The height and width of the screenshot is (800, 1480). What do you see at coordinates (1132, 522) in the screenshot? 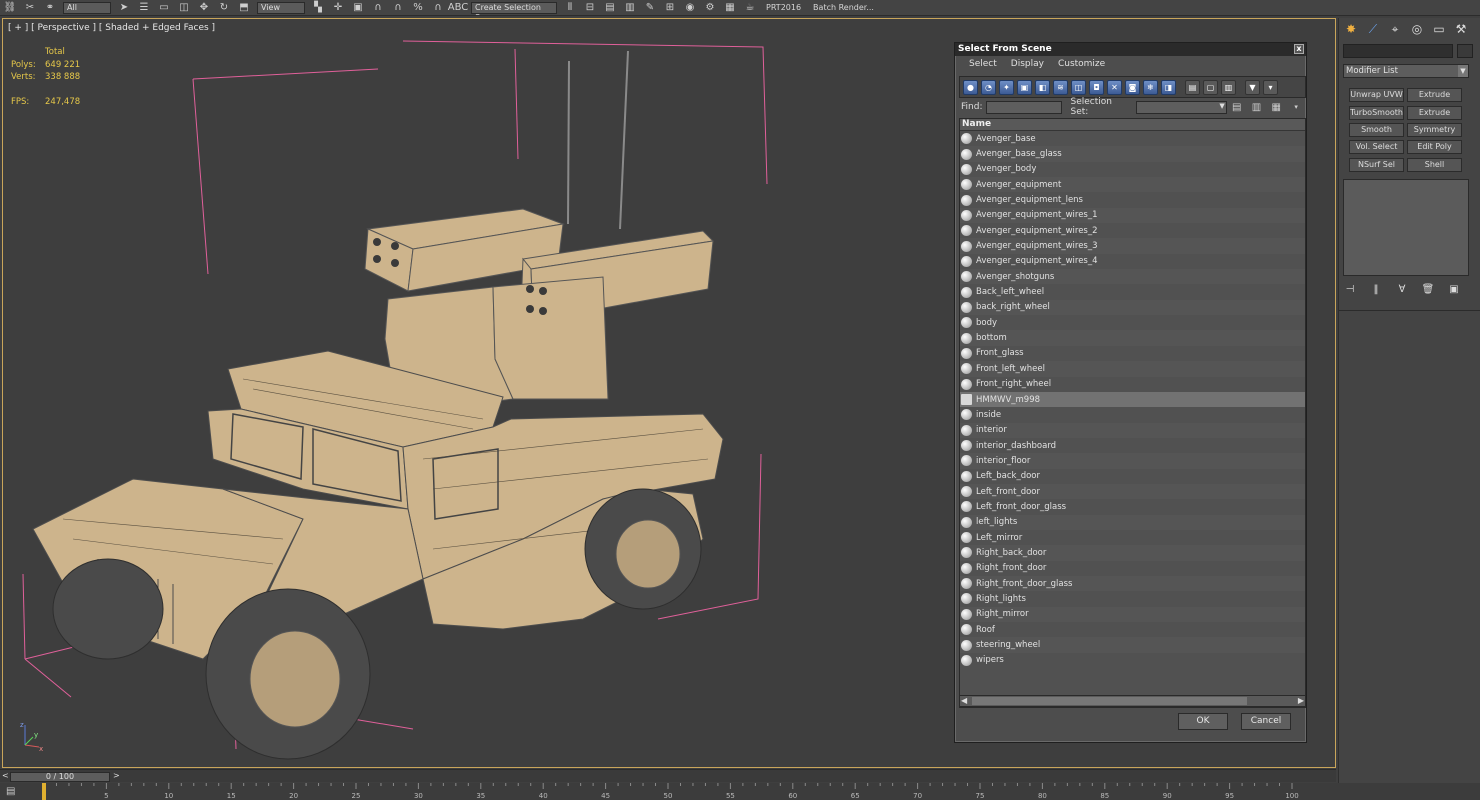
I see `list-item: left_lights` at bounding box center [1132, 522].